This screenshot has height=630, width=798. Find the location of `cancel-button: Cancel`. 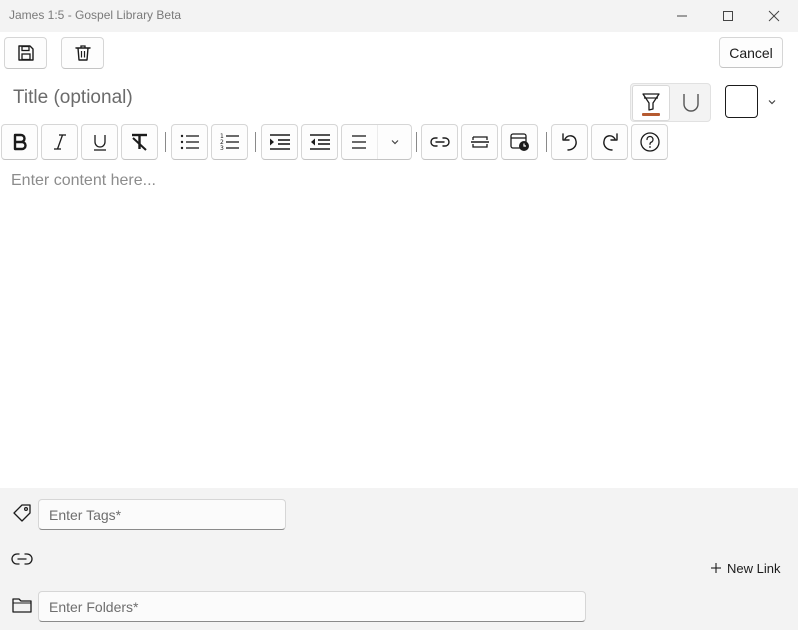

cancel-button: Cancel is located at coordinates (751, 52).